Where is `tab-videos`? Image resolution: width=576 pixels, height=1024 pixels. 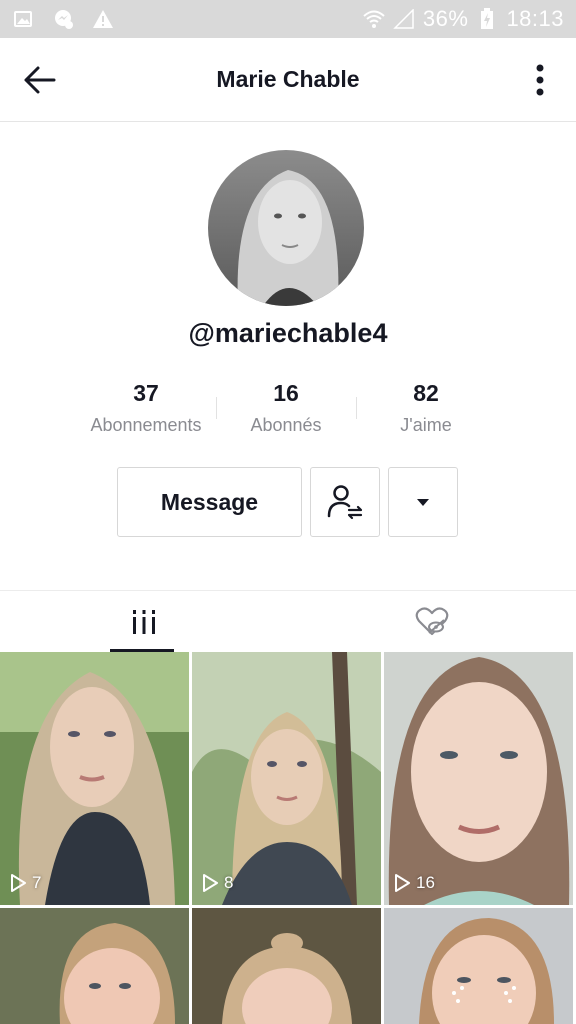 tab-videos is located at coordinates (144, 622).